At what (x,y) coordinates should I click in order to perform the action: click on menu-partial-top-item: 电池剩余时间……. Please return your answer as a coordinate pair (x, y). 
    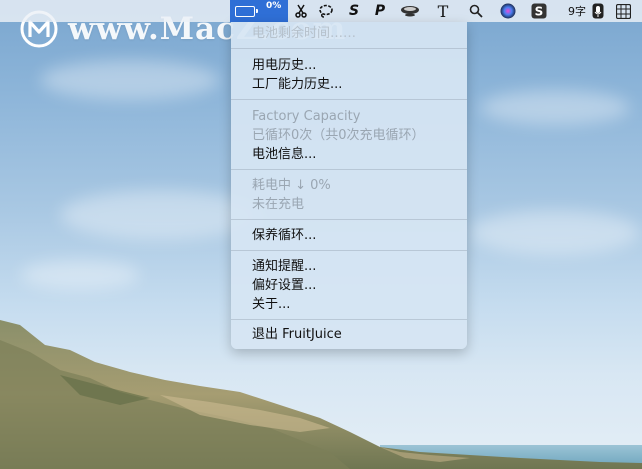
    Looking at the image, I should click on (304, 33).